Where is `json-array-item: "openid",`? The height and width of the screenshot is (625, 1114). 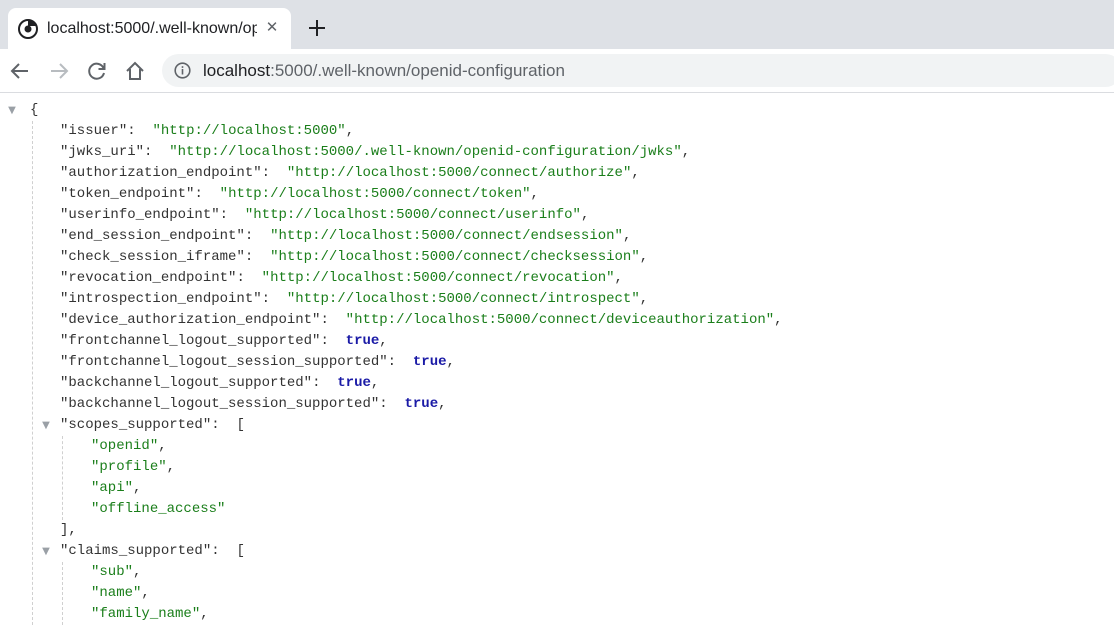 json-array-item: "openid", is located at coordinates (129, 446).